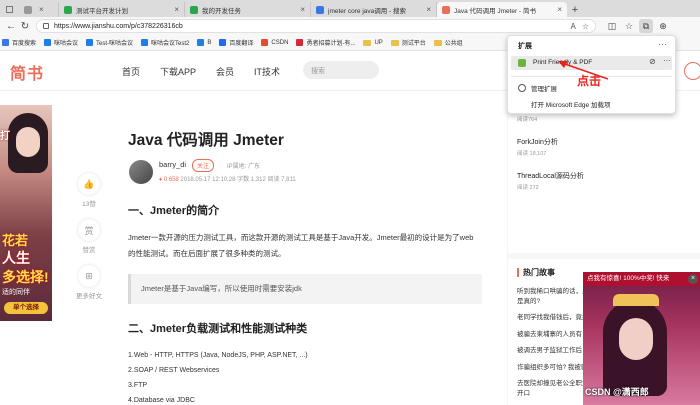  What do you see at coordinates (646, 26) in the screenshot?
I see `extensions-icon: ⧉` at bounding box center [646, 26].